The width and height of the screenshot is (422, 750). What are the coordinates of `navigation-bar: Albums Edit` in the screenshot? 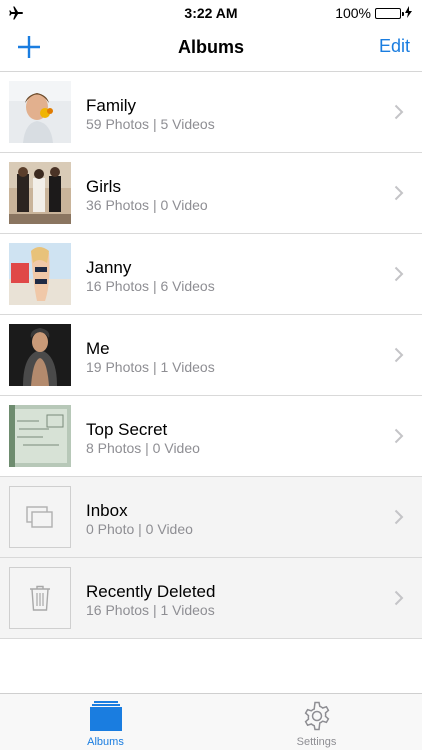 It's located at (211, 49).